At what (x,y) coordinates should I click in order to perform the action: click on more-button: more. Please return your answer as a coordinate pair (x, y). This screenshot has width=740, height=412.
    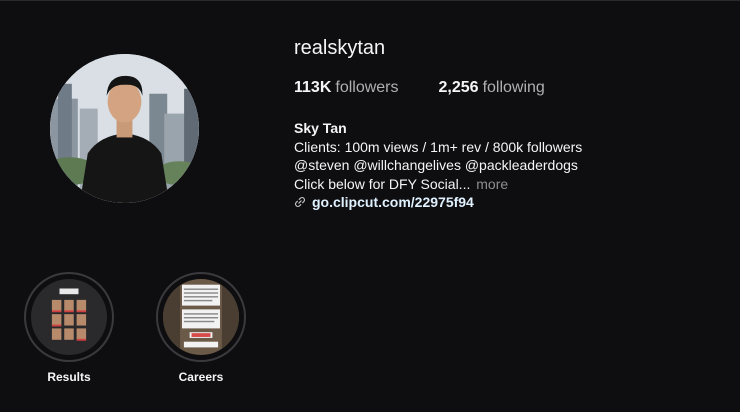
    Looking at the image, I should click on (492, 184).